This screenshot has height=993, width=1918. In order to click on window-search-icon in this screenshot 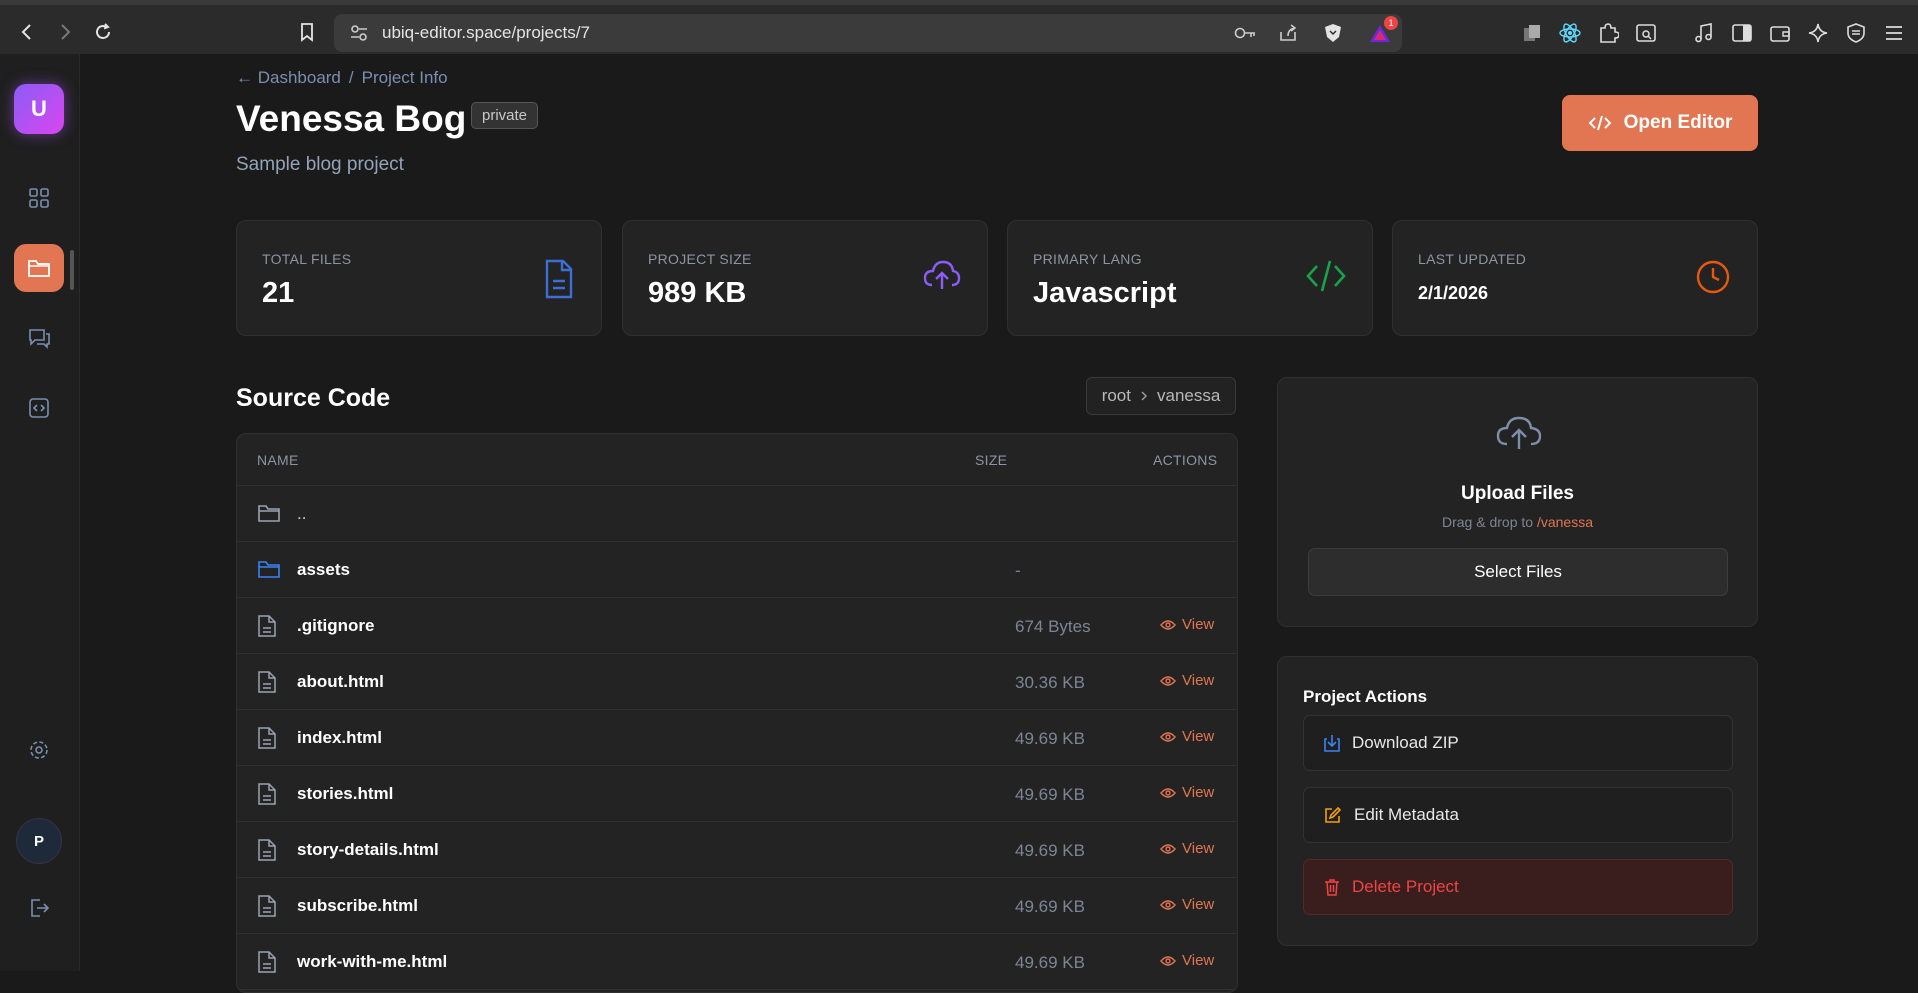, I will do `click(1646, 33)`.